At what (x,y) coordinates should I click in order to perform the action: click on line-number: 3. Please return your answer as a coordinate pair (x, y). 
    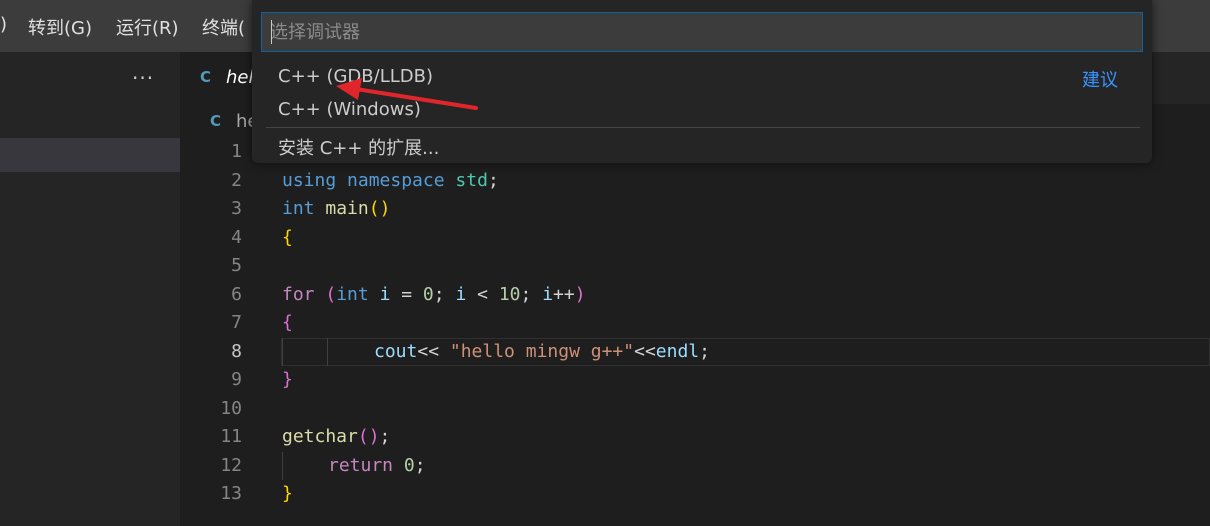
    Looking at the image, I should click on (236, 208).